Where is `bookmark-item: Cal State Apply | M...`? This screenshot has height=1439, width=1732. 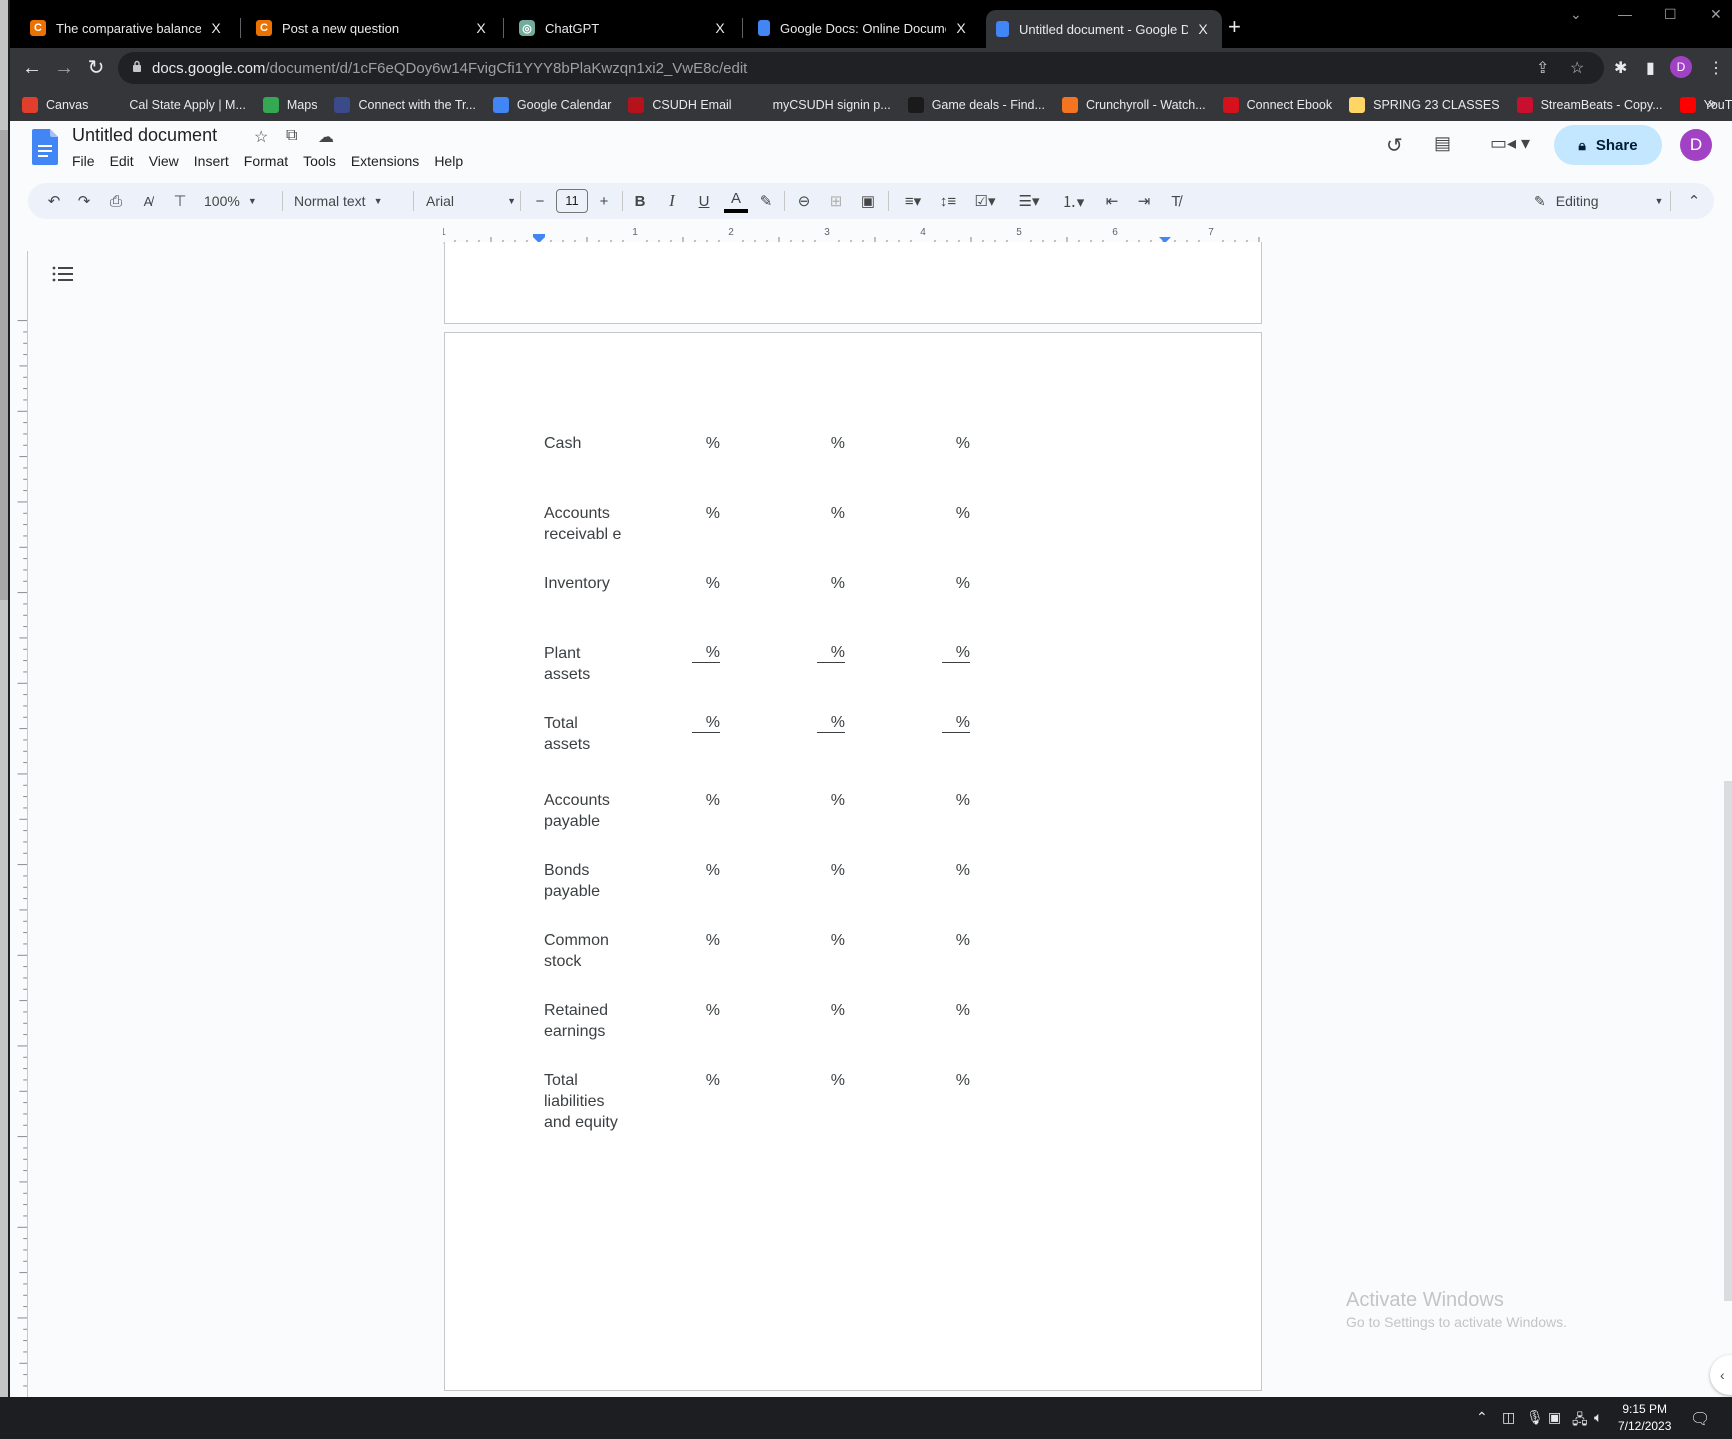
bookmark-item: Cal State Apply | M... is located at coordinates (175, 104).